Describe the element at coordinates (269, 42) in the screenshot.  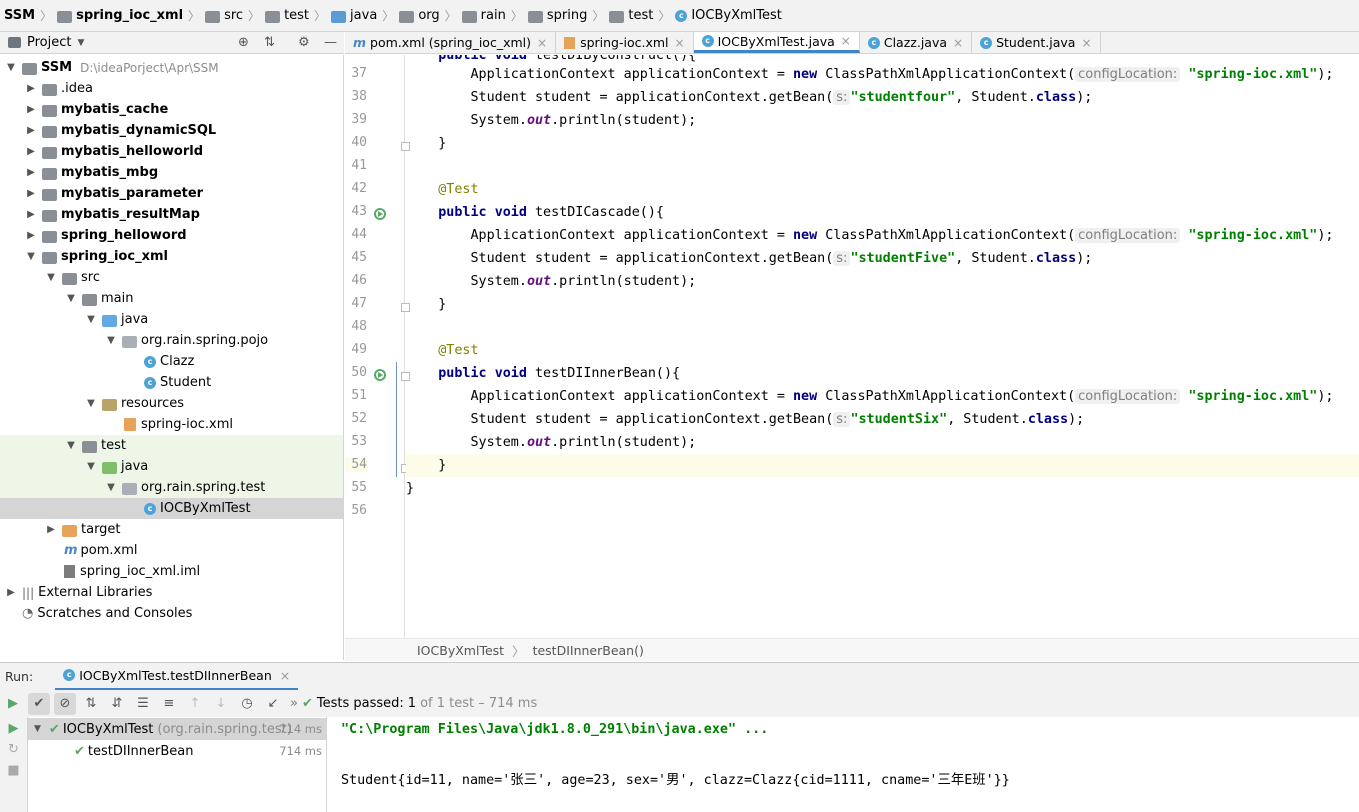
I see `collapse-all-icon: ⇅` at that location.